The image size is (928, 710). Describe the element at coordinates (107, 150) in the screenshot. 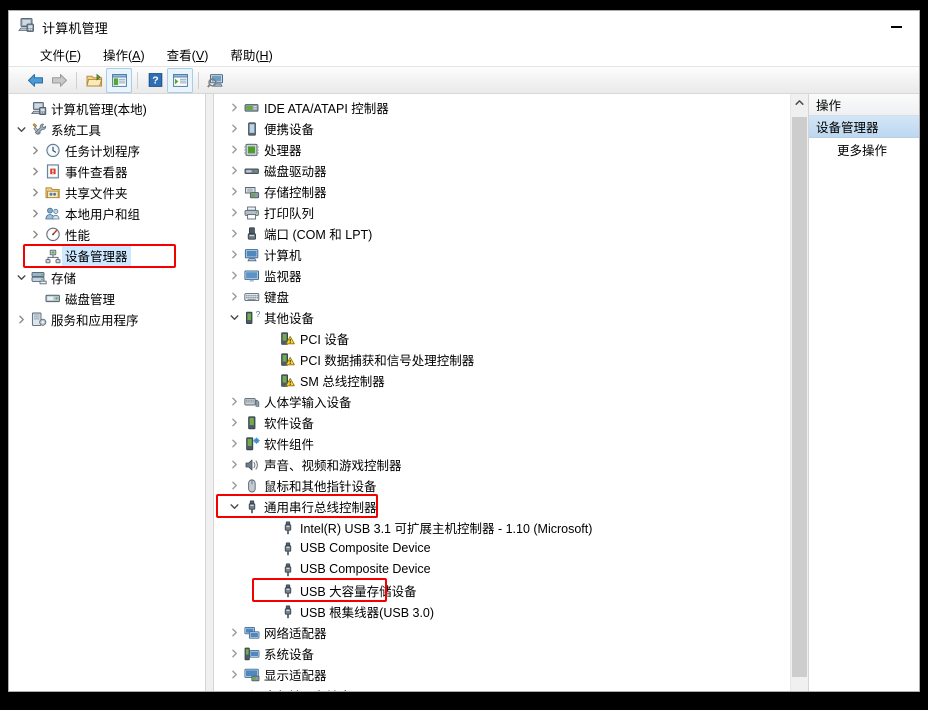

I see `tree-item-task-scheduler: 任务计划程序` at that location.